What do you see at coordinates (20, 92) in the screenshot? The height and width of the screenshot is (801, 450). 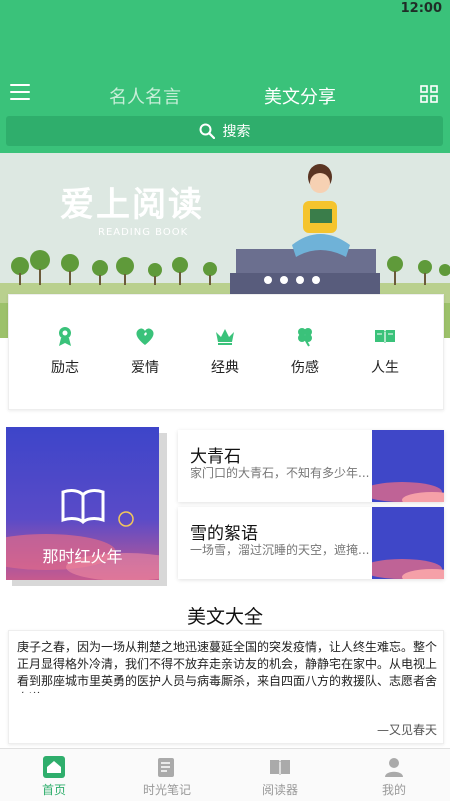 I see `menu-icon` at bounding box center [20, 92].